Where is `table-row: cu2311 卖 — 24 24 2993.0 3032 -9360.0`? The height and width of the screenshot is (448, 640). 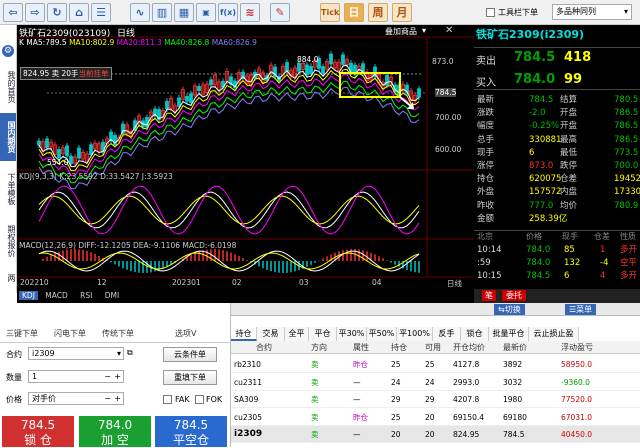 table-row: cu2311 卖 — 24 24 2993.0 3032 -9360.0 is located at coordinates (435, 382).